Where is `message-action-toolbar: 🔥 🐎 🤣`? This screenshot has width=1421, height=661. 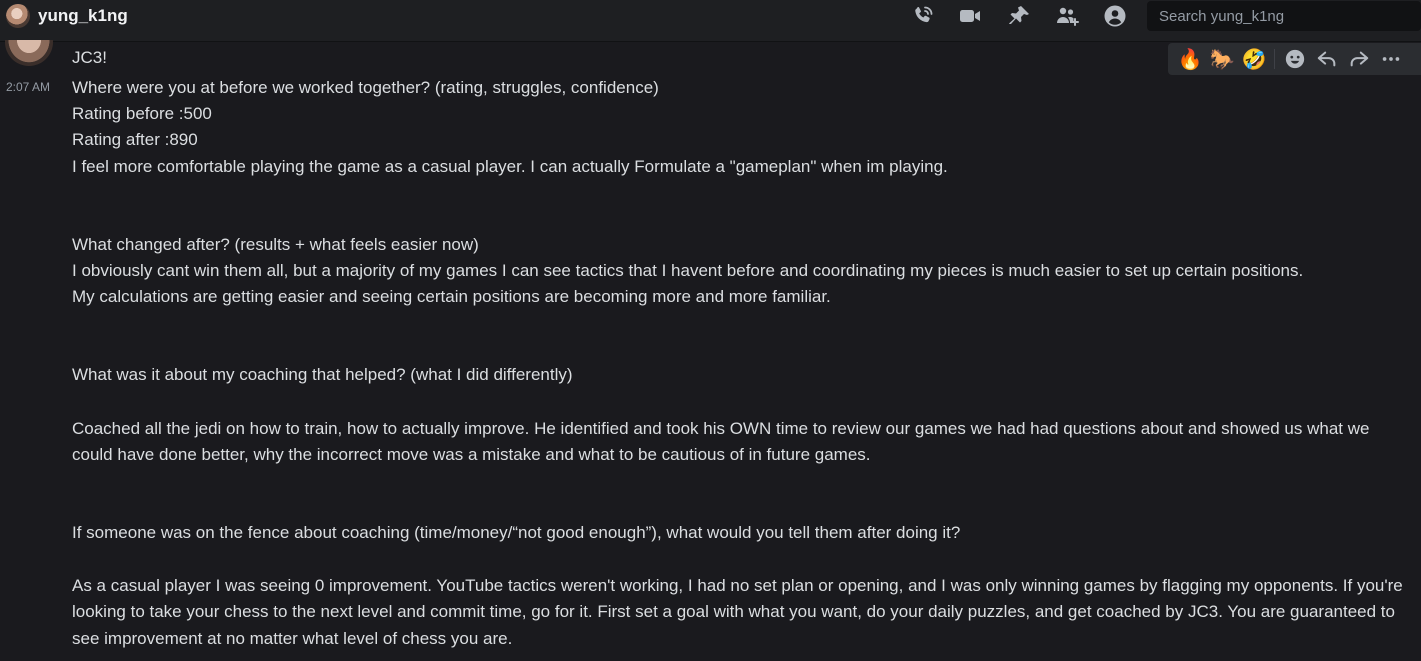
message-action-toolbar: 🔥 🐎 🤣 is located at coordinates (1294, 59).